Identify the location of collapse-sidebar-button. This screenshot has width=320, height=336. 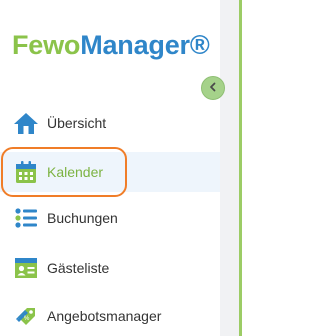
(213, 88).